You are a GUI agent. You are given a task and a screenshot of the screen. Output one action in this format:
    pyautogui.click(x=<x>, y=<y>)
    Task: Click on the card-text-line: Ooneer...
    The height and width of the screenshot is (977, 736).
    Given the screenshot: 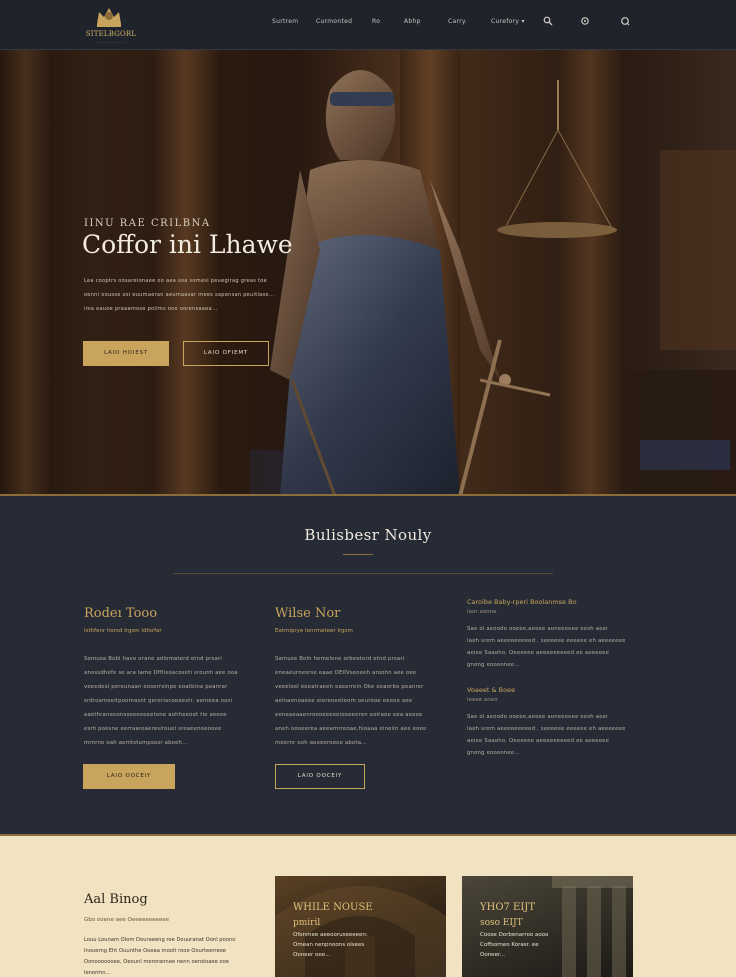 What is the action you would take?
    pyautogui.click(x=492, y=955)
    